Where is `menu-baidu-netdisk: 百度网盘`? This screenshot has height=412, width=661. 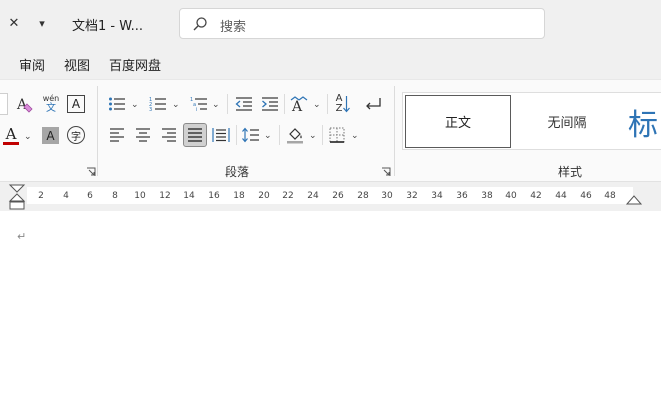 menu-baidu-netdisk: 百度网盘 is located at coordinates (135, 64).